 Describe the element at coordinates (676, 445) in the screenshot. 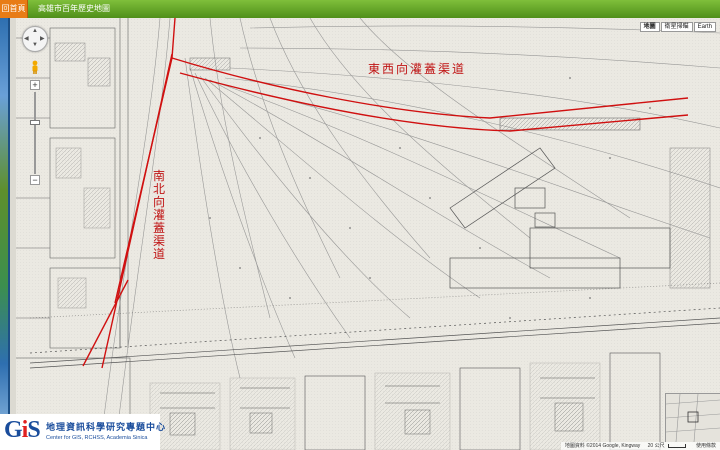

I see `scale-bar` at that location.